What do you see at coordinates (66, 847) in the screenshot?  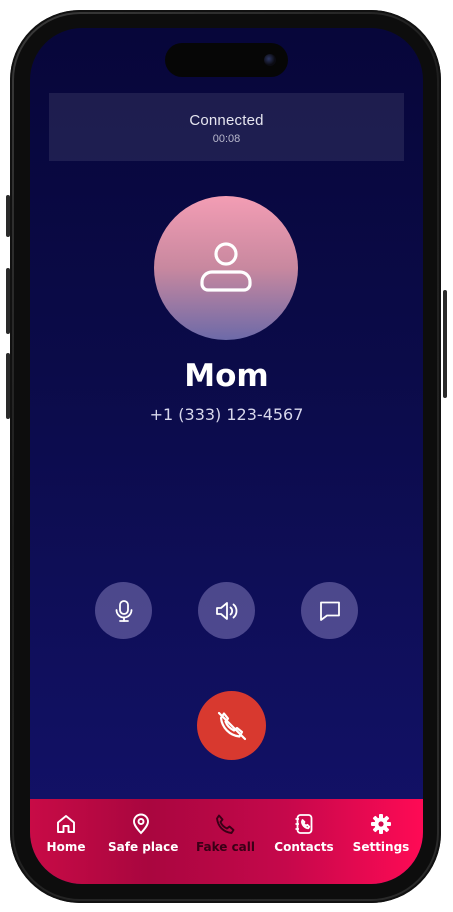 I see `tab-home-label: Home` at bounding box center [66, 847].